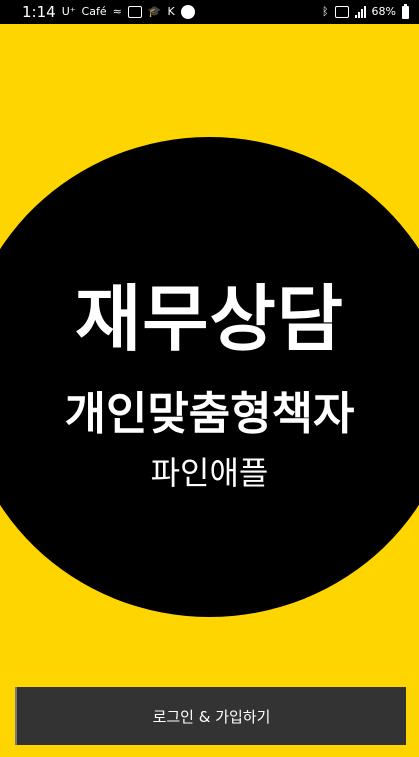 The height and width of the screenshot is (757, 419). What do you see at coordinates (341, 12) in the screenshot?
I see `vibrate-icon` at bounding box center [341, 12].